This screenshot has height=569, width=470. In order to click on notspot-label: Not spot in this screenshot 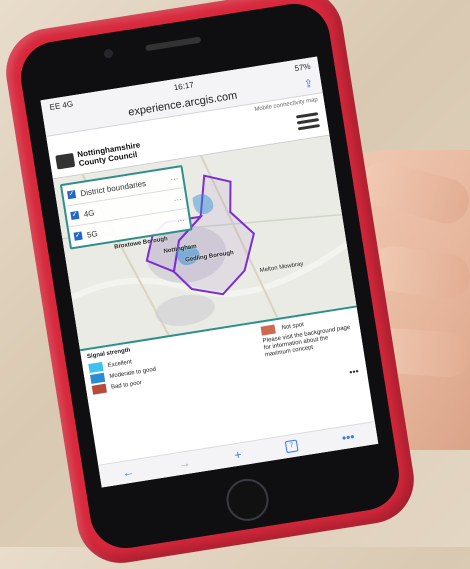, I will do `click(293, 327)`.